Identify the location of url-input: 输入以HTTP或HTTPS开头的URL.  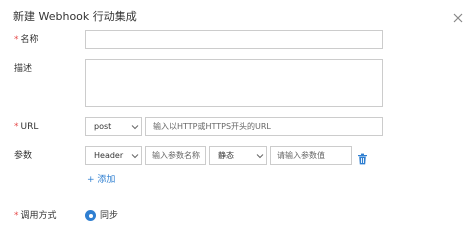
(264, 126).